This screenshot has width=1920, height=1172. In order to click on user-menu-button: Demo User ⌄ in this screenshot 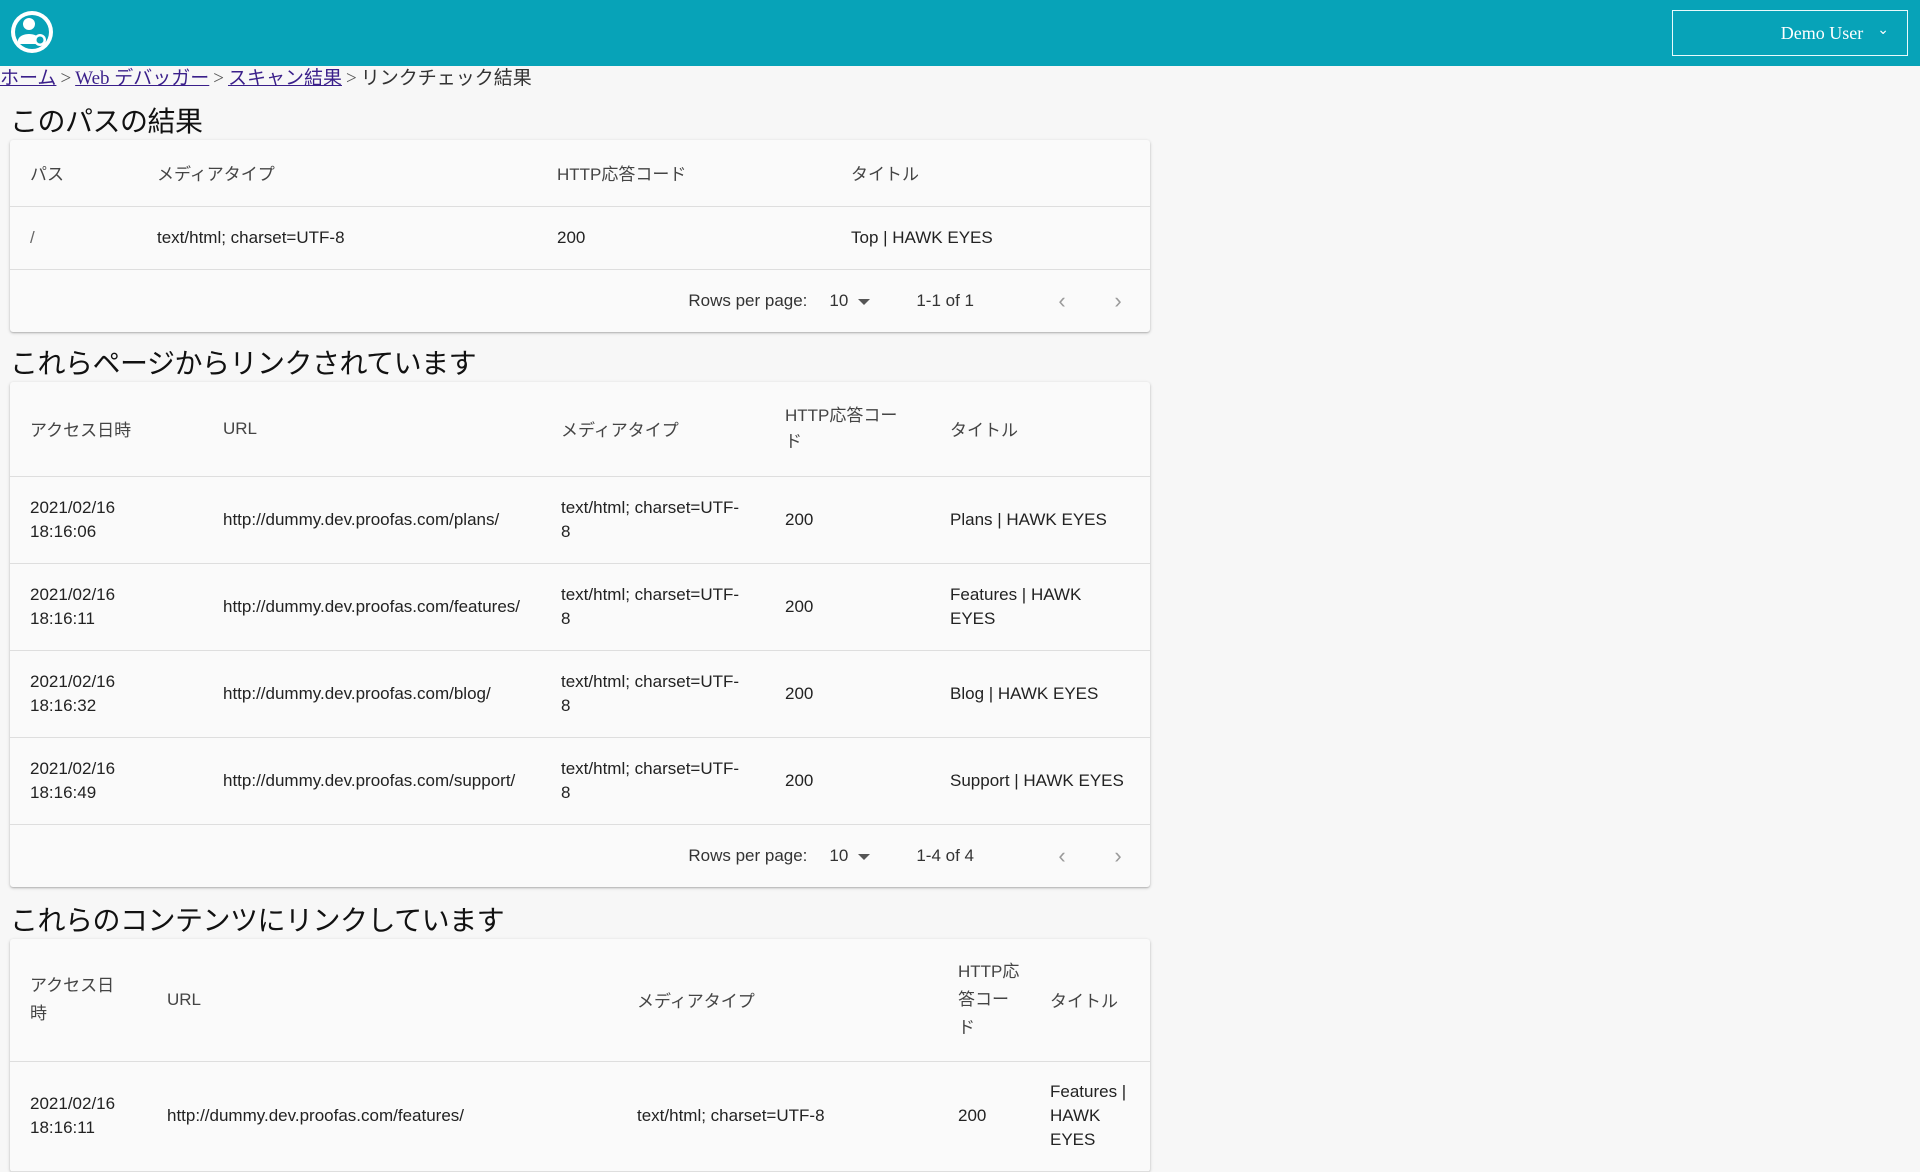, I will do `click(1790, 33)`.